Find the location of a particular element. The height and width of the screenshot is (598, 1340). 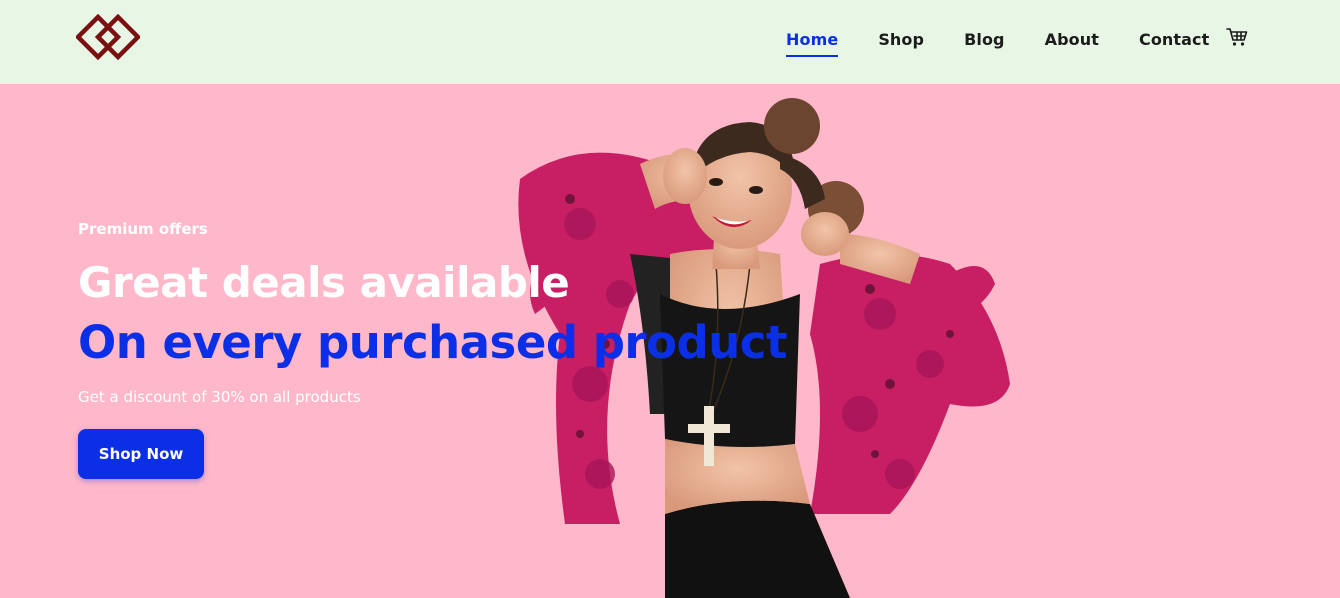

nav-about-link: About is located at coordinates (1072, 39).